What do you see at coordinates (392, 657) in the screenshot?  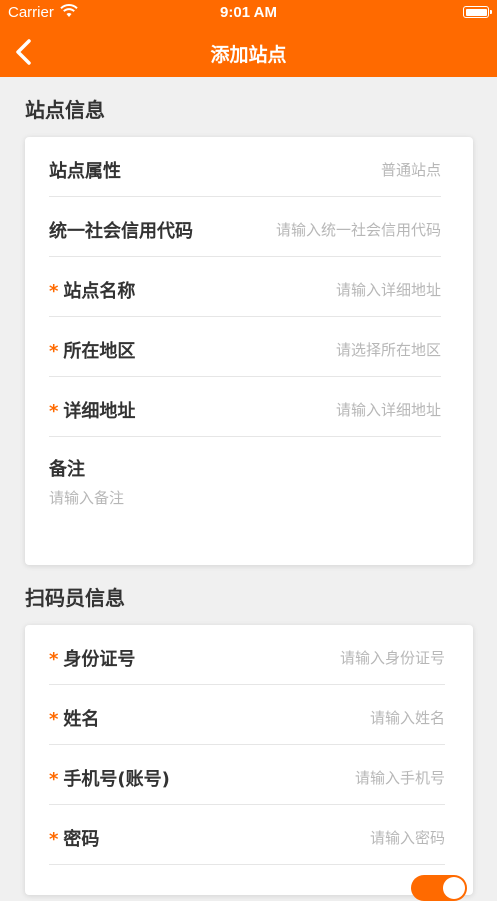 I see `id-number-input: 请输入身份证号` at bounding box center [392, 657].